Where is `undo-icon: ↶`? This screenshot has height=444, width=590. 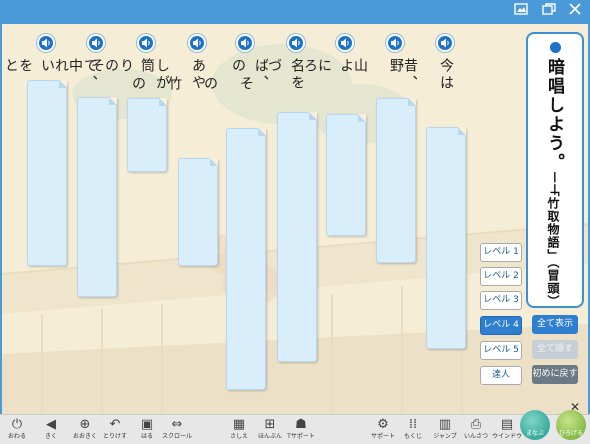
undo-icon: ↶ is located at coordinates (115, 424).